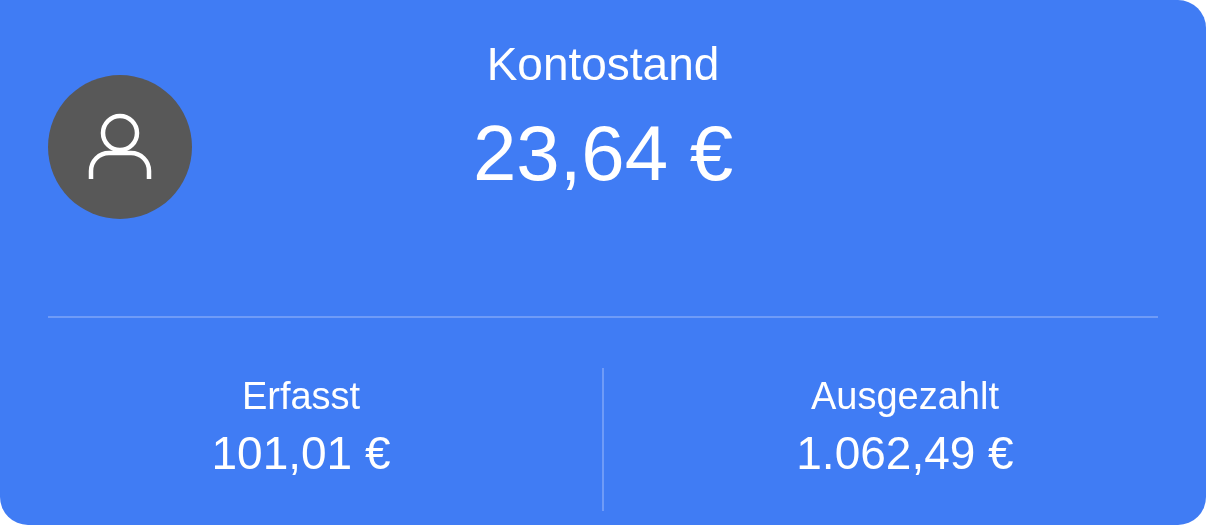 This screenshot has width=1206, height=525. Describe the element at coordinates (603, 153) in the screenshot. I see `balance-amount: 23,64 €` at that location.